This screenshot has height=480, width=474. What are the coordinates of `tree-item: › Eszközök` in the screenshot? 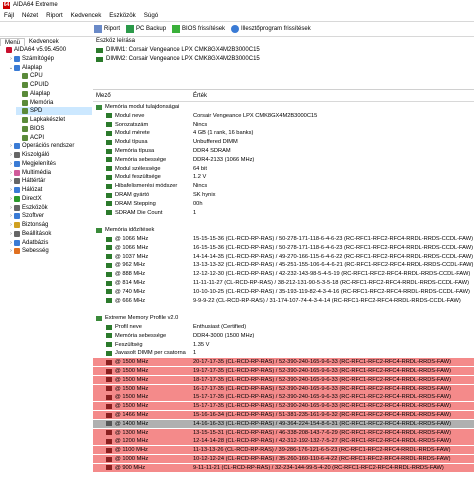 It's located at (50, 208).